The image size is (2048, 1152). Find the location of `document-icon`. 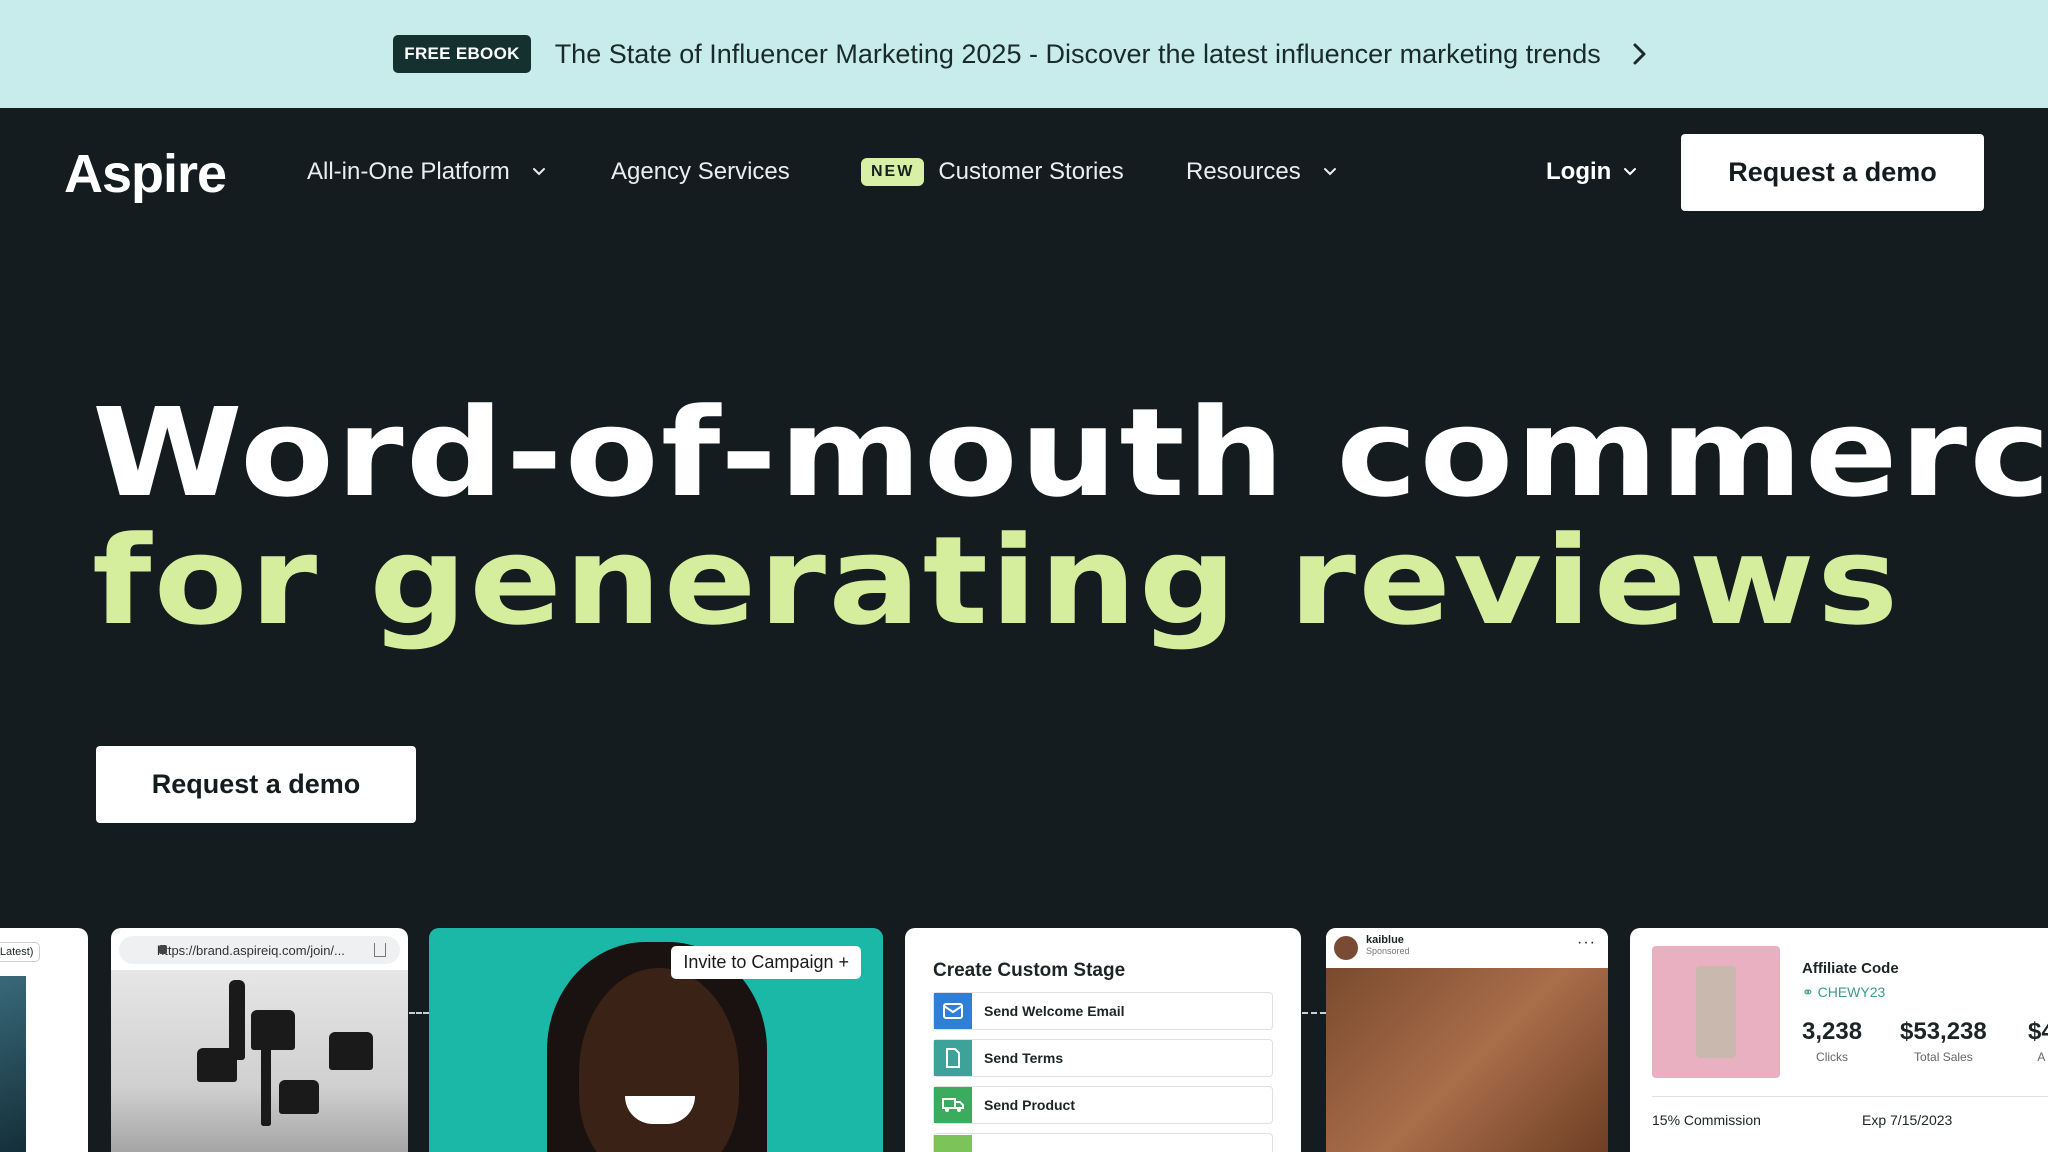

document-icon is located at coordinates (953, 1058).